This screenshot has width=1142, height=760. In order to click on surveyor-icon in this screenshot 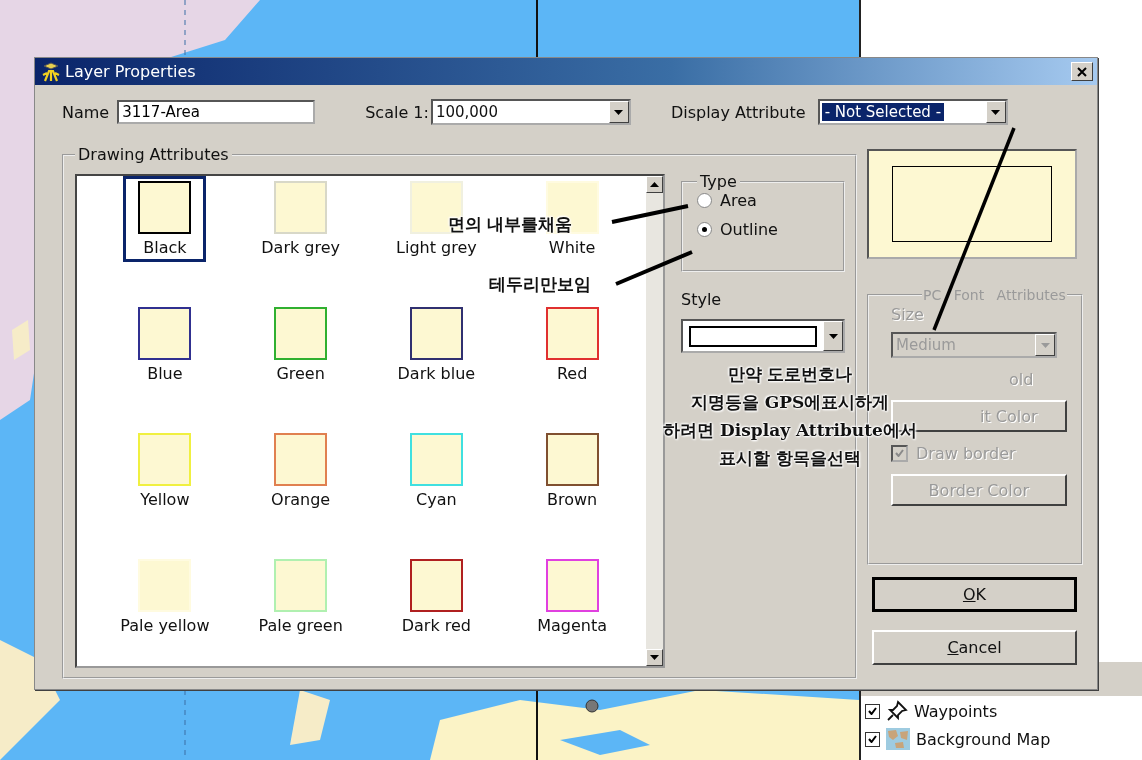, I will do `click(51, 71)`.